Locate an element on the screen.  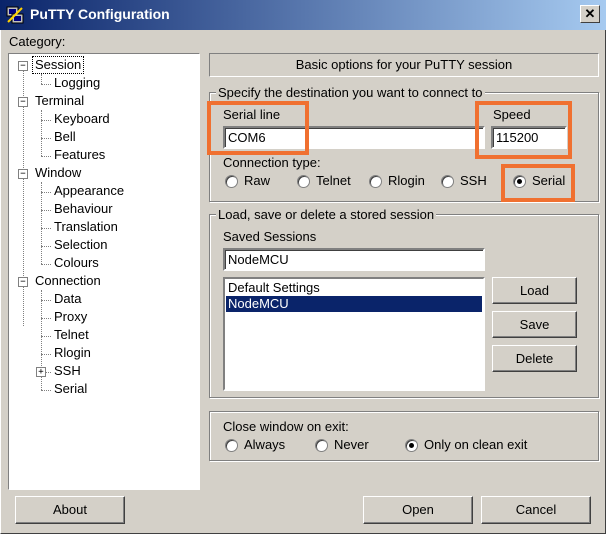
clean-exit-radio-label: Only on clean exit is located at coordinates (475, 444).